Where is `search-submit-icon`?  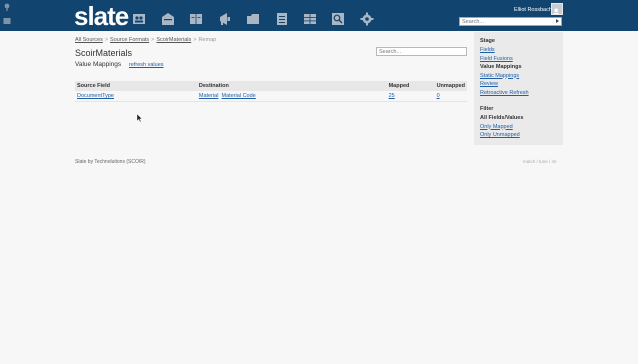 search-submit-icon is located at coordinates (557, 21).